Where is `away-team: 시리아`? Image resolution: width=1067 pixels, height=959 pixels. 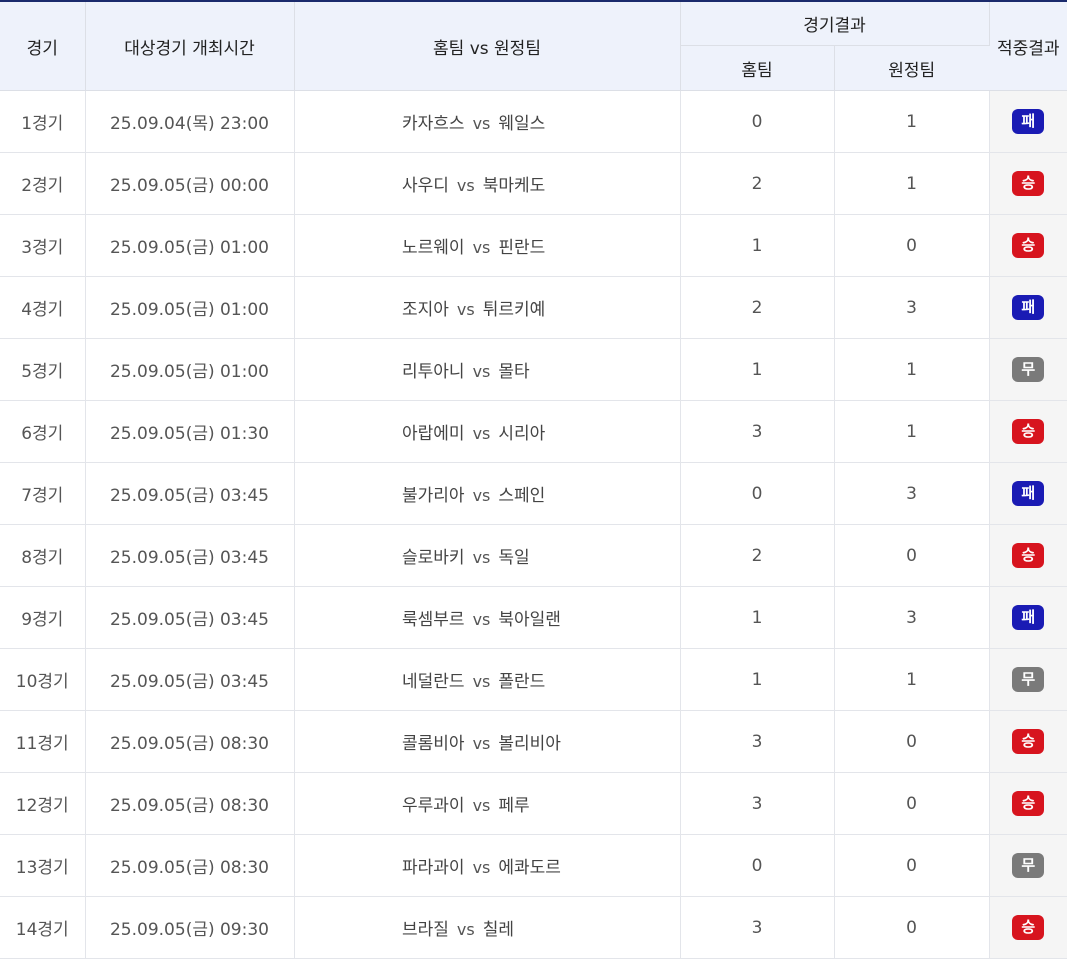
away-team: 시리아 is located at coordinates (522, 434).